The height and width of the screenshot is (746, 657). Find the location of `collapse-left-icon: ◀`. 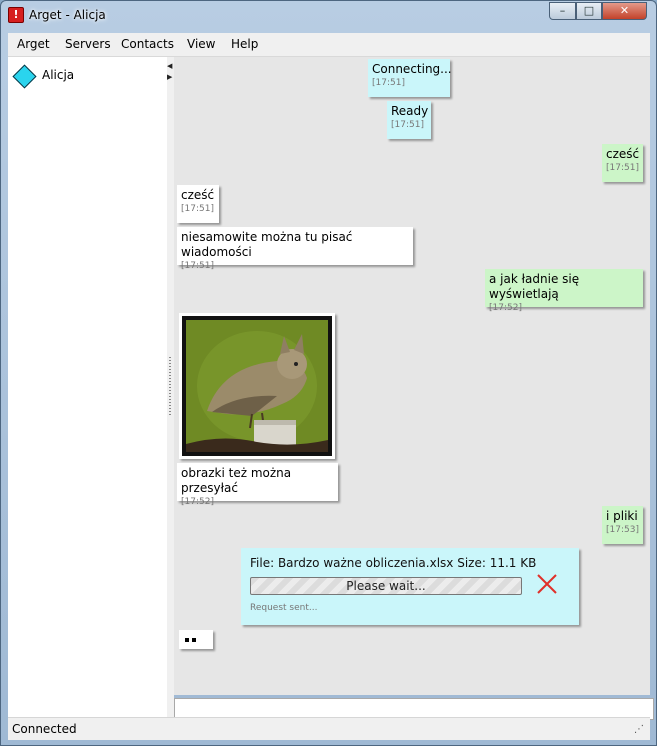

collapse-left-icon: ◀ is located at coordinates (169, 66).